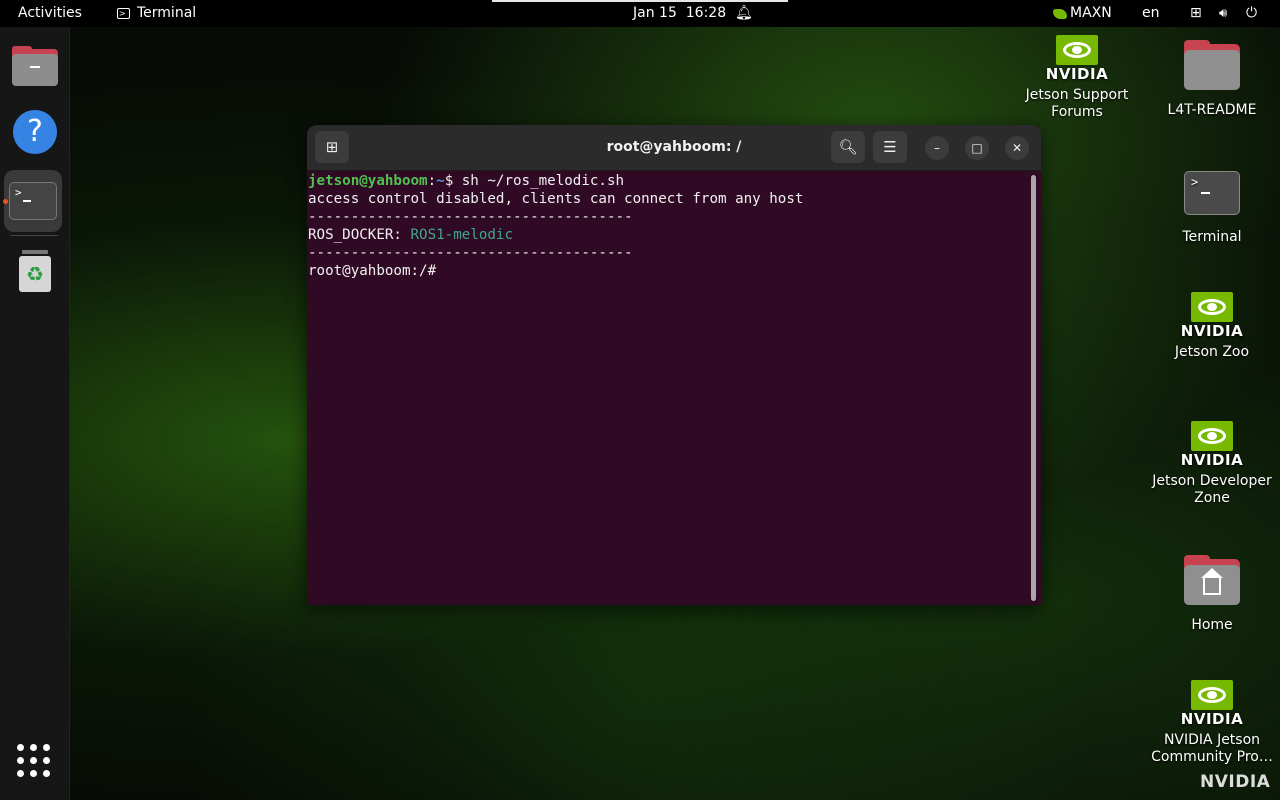 The image size is (1280, 800). What do you see at coordinates (1212, 352) in the screenshot?
I see `desktop-icon-label: Jetson Zoo` at bounding box center [1212, 352].